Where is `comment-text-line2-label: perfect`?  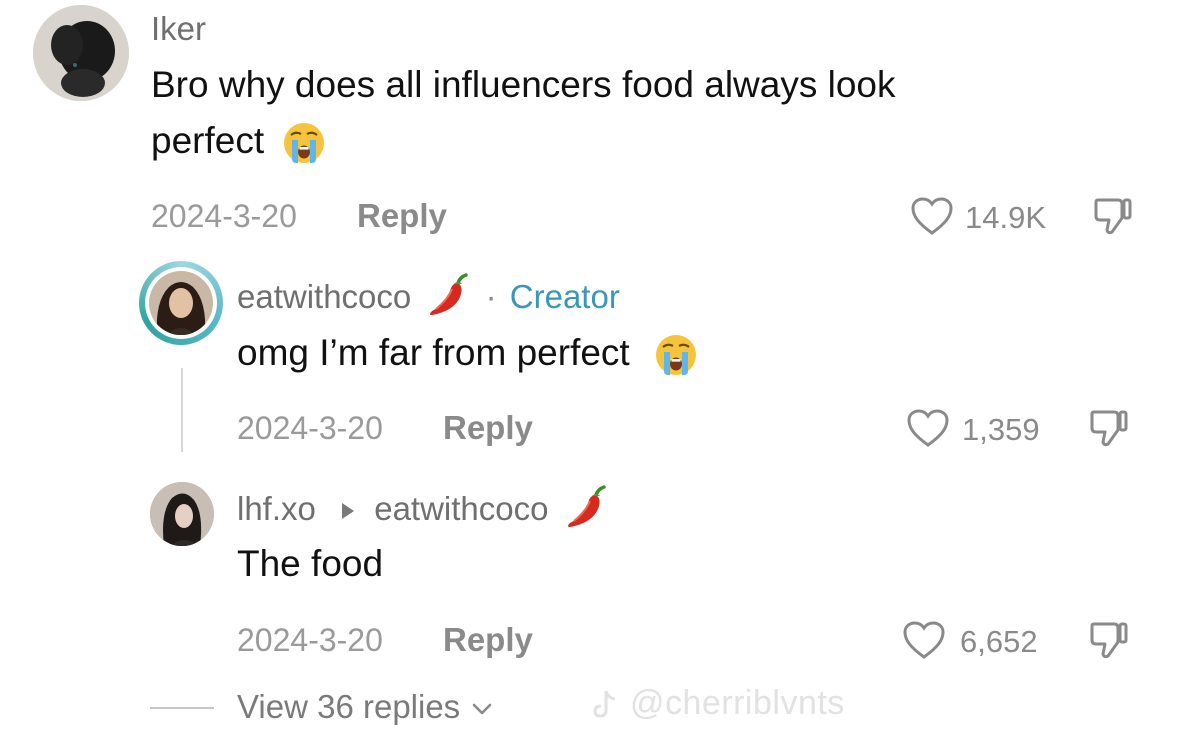 comment-text-line2-label: perfect is located at coordinates (208, 140).